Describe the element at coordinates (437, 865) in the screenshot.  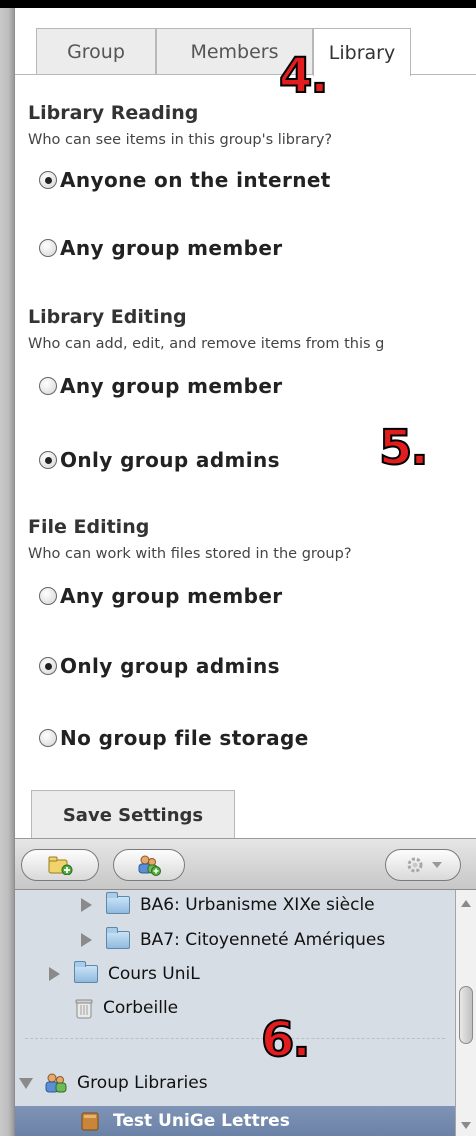
I see `chevron-down-icon` at that location.